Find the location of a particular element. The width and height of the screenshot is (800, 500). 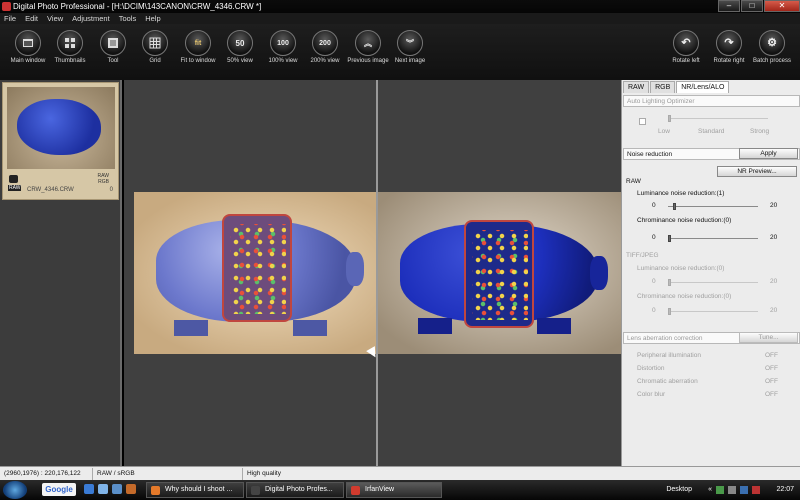

thumbnail-tags: RAW RGB is located at coordinates (103, 179).